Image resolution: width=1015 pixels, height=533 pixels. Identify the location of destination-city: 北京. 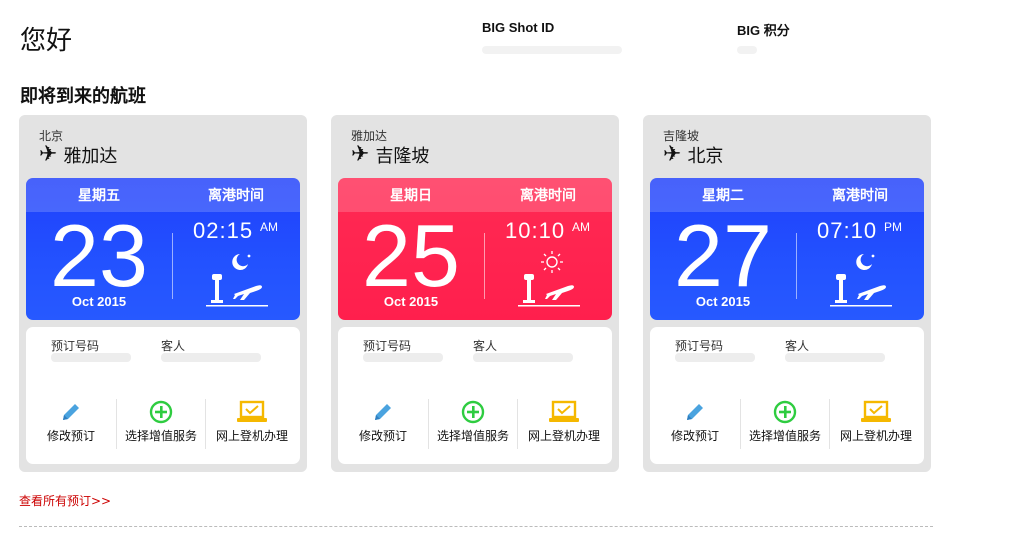
(705, 156).